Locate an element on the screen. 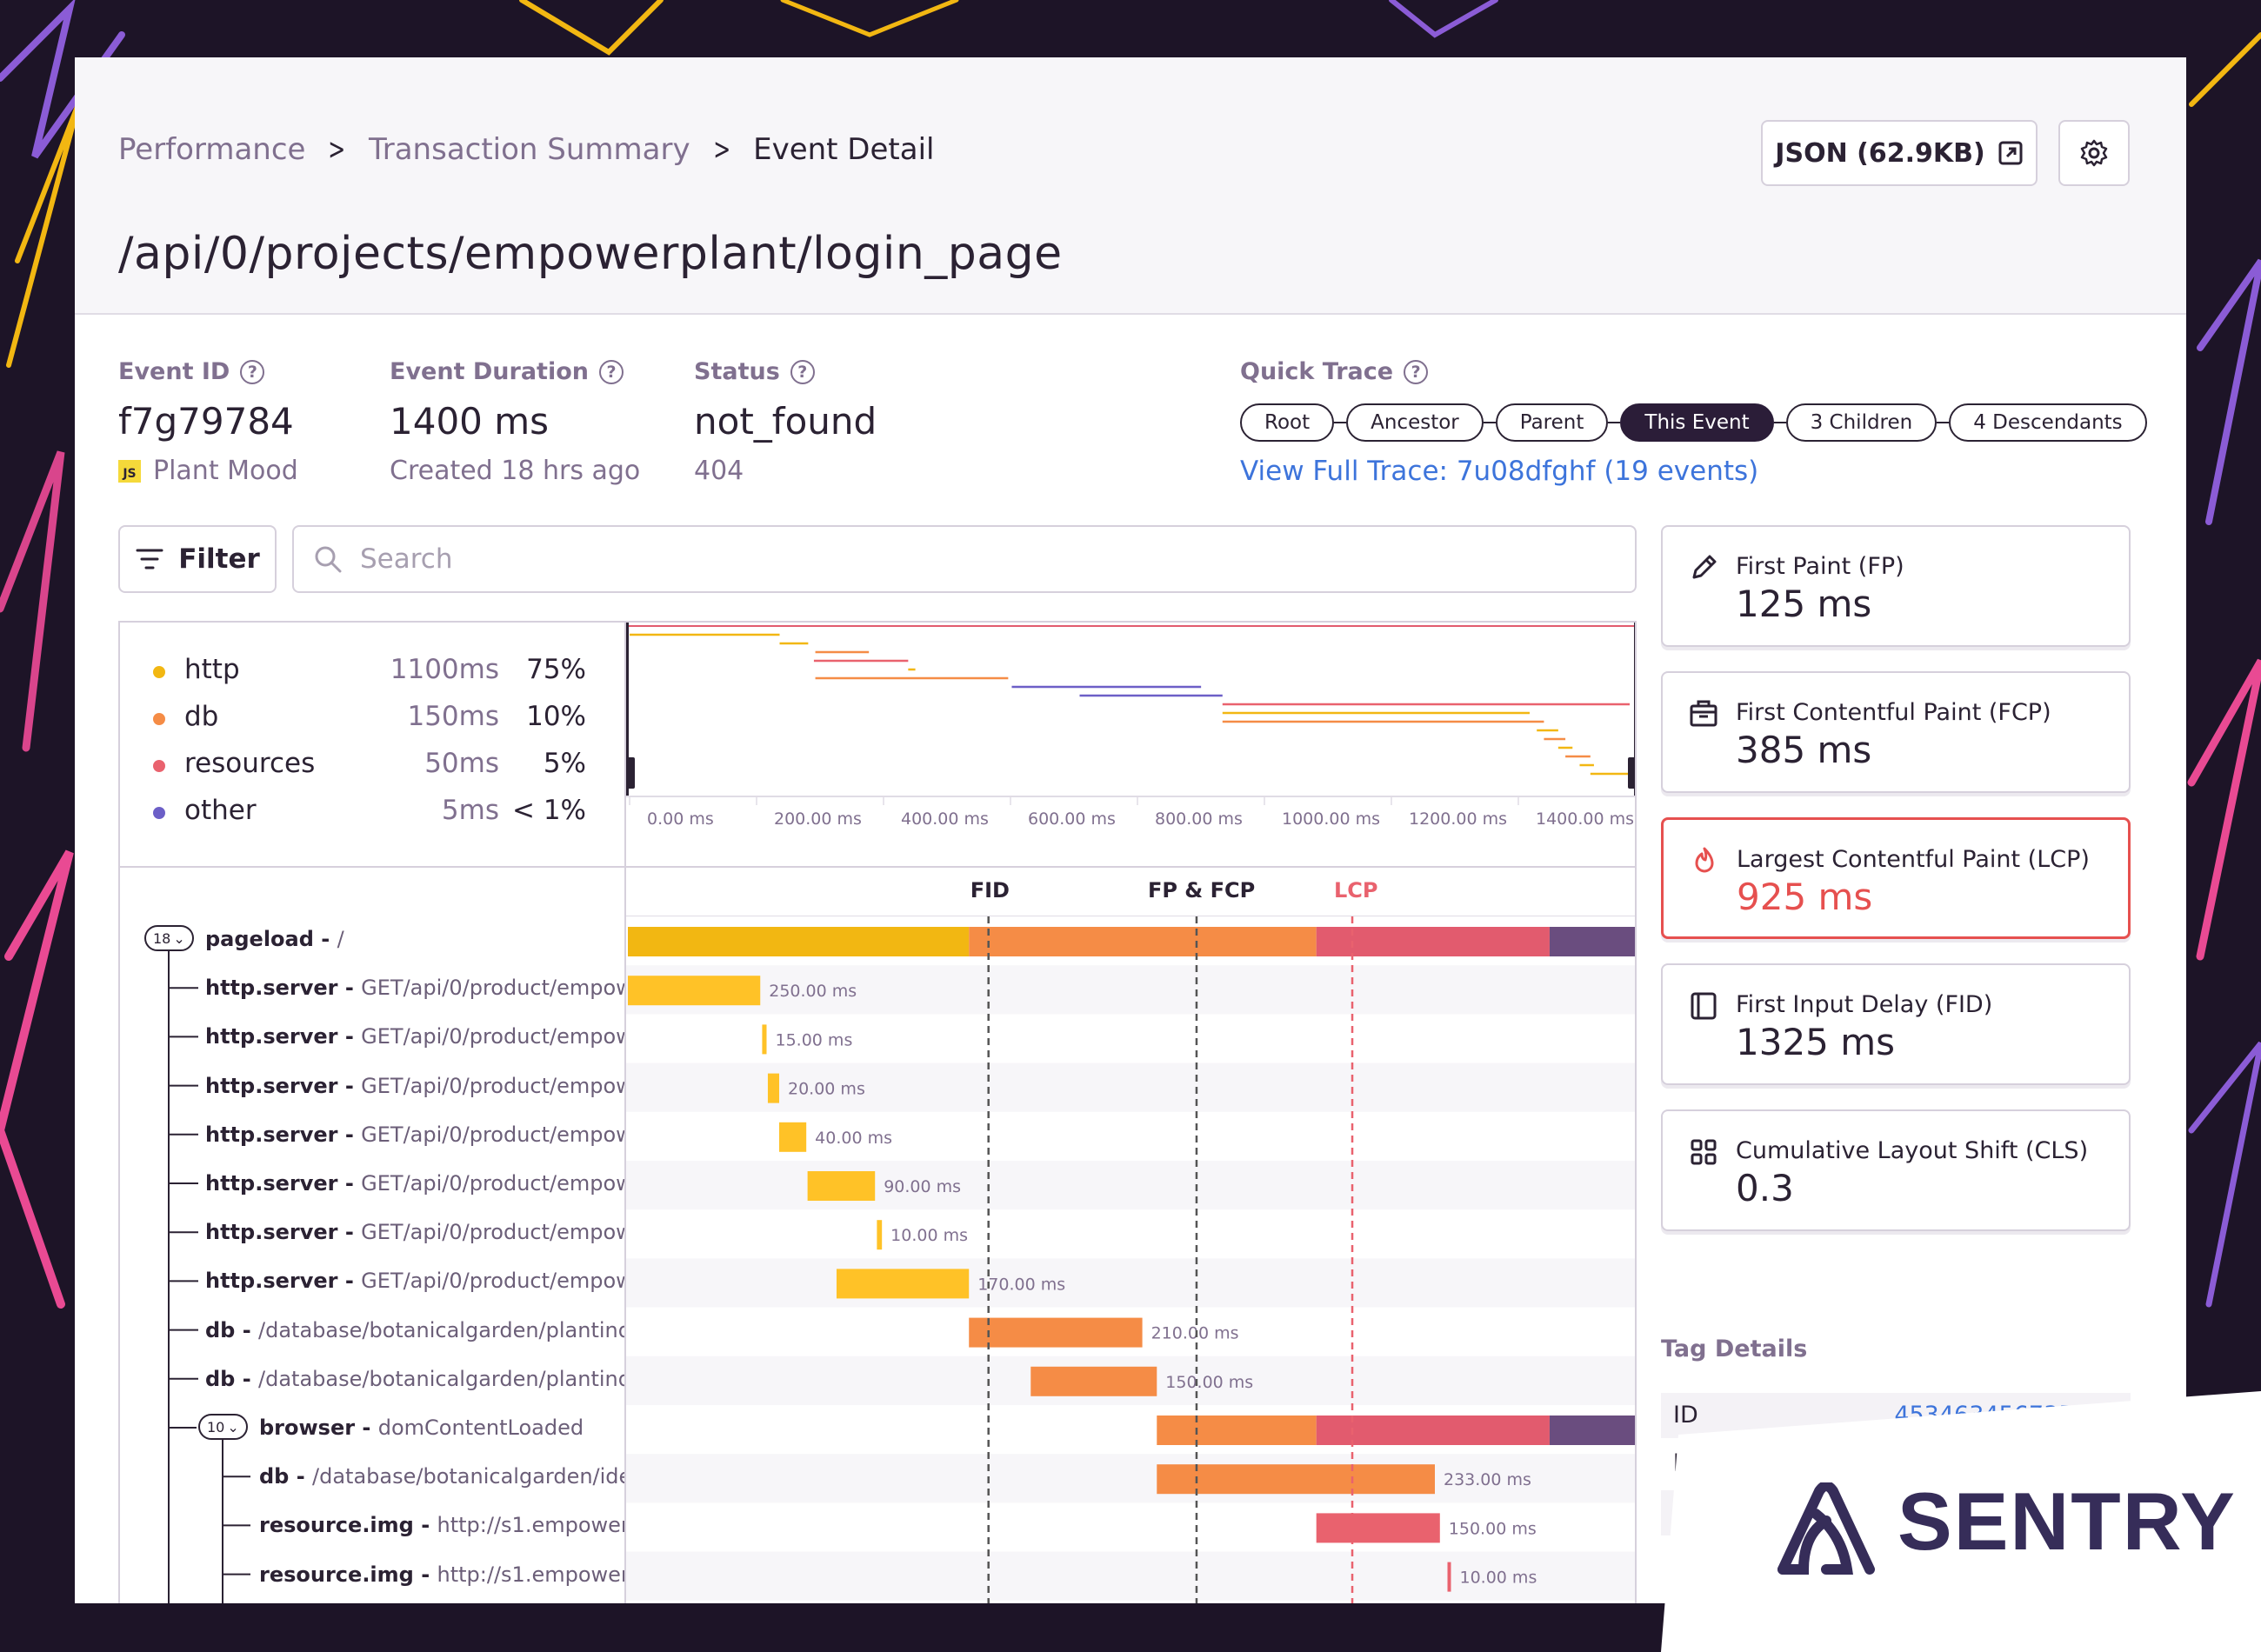  quick-trace-pill-4-descendants: 4 Descendants is located at coordinates (2048, 422).